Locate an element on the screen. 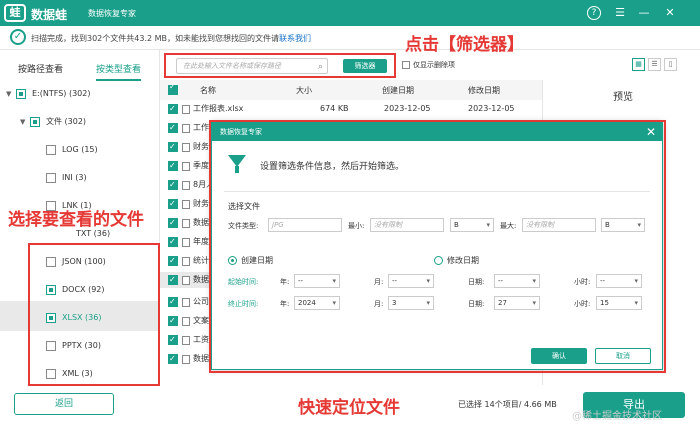 Image resolution: width=700 pixels, height=428 pixels. check-circle-icon: ✓ is located at coordinates (18, 37).